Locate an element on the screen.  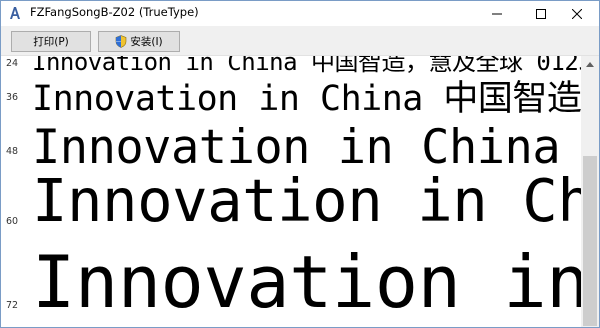
print-button: 打印(P) is located at coordinates (51, 41).